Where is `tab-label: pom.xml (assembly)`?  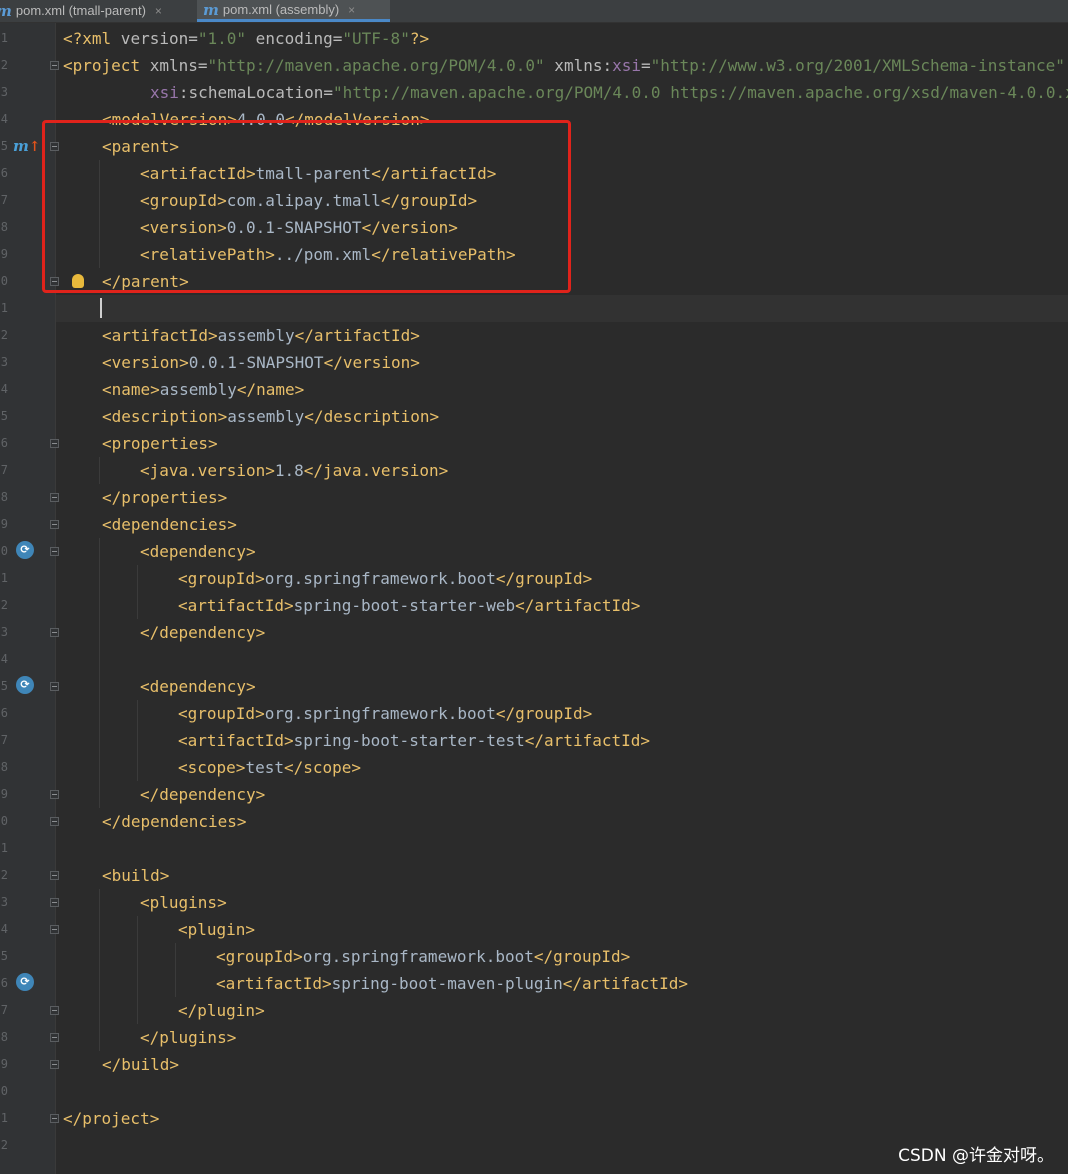
tab-label: pom.xml (assembly) is located at coordinates (281, 9).